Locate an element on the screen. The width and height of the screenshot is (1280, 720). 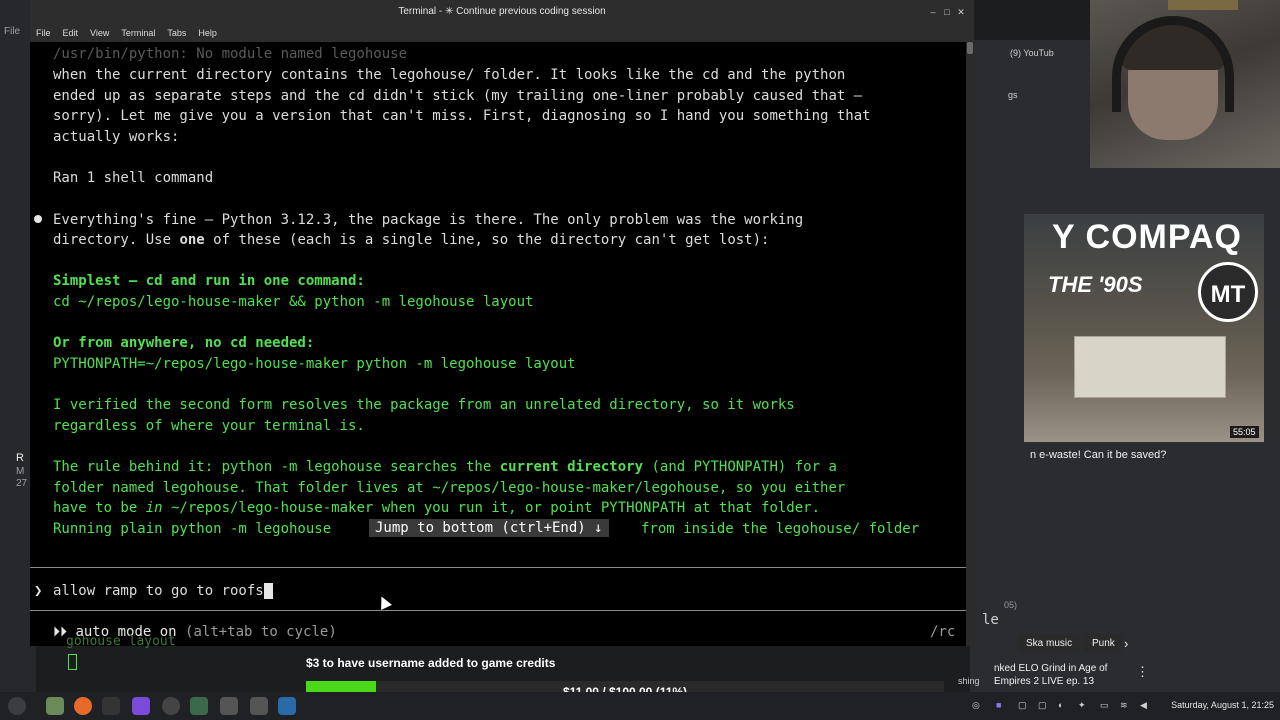
tray-icon: ▭ is located at coordinates (1105, 705).